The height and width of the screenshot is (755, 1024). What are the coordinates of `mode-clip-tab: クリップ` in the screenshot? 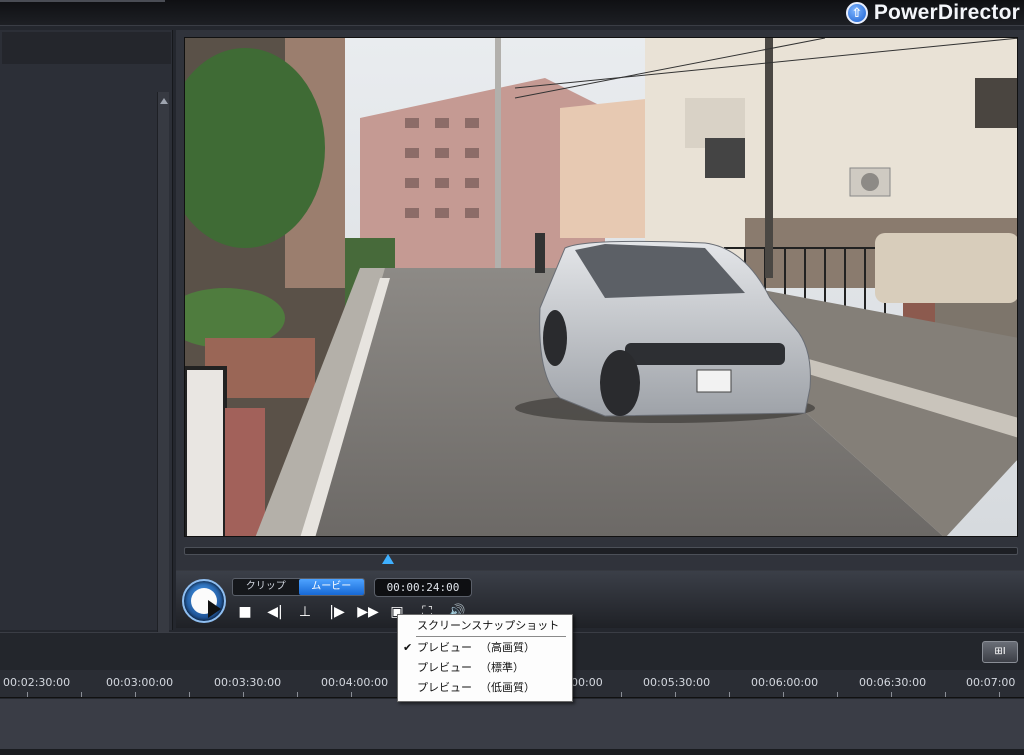 It's located at (266, 587).